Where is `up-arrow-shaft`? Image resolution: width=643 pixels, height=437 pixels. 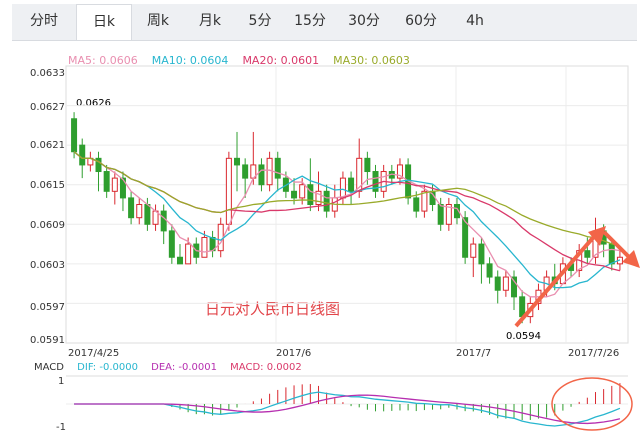
up-arrow-shaft is located at coordinates (557, 279).